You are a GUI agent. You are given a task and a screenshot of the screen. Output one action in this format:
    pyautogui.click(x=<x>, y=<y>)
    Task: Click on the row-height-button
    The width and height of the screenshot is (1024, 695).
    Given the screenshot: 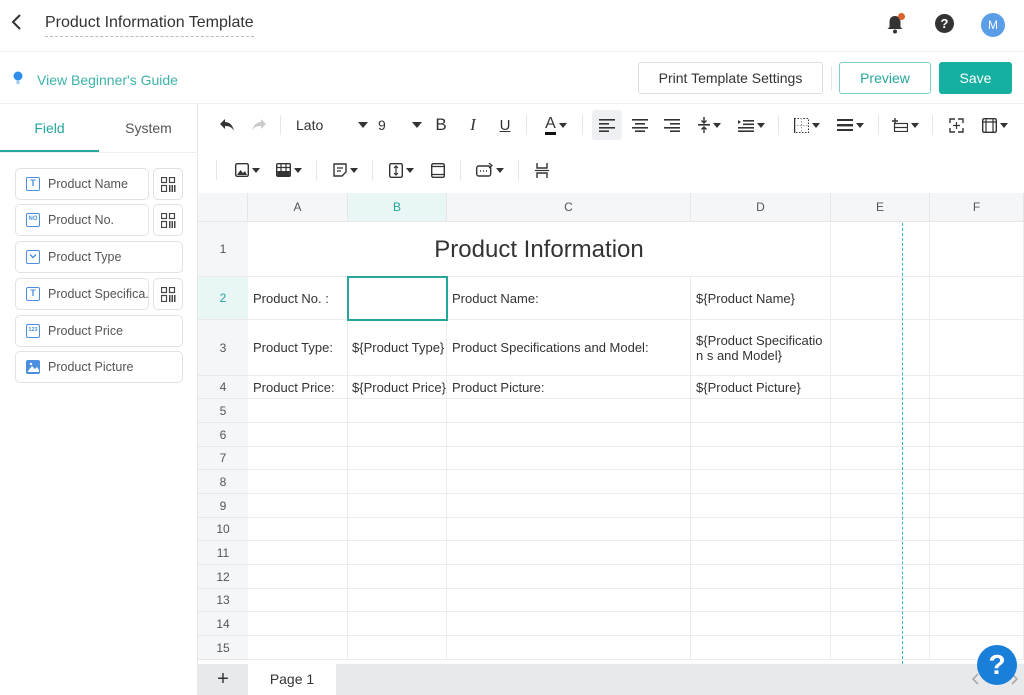 What is the action you would take?
    pyautogui.click(x=401, y=170)
    